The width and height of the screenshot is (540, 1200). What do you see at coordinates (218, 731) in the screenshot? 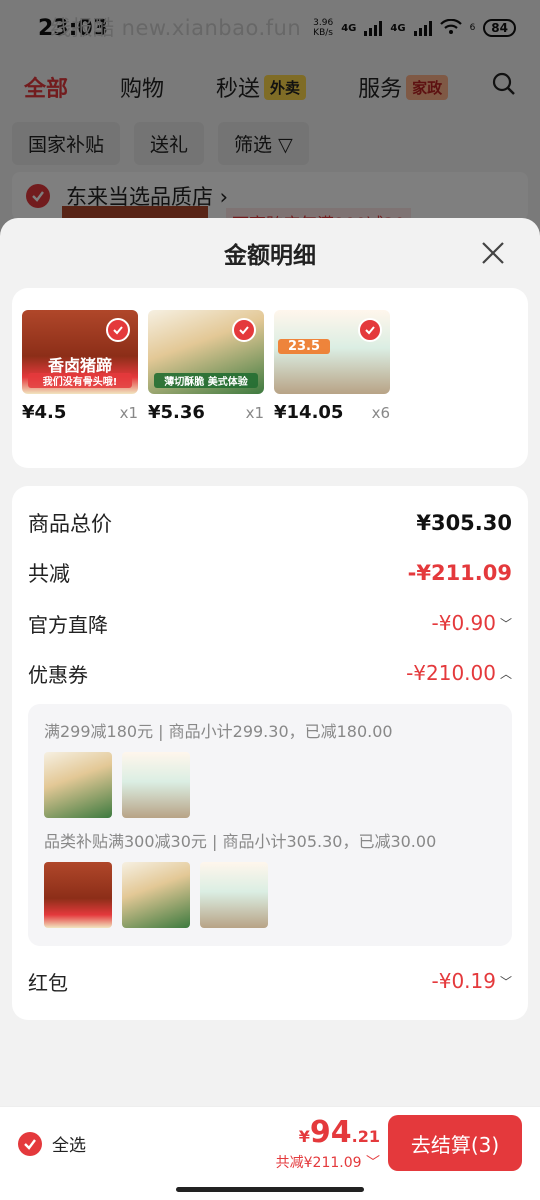
I see `coupon-rule: 满299减180元 | 商品小计299.30，已减180.00` at bounding box center [218, 731].